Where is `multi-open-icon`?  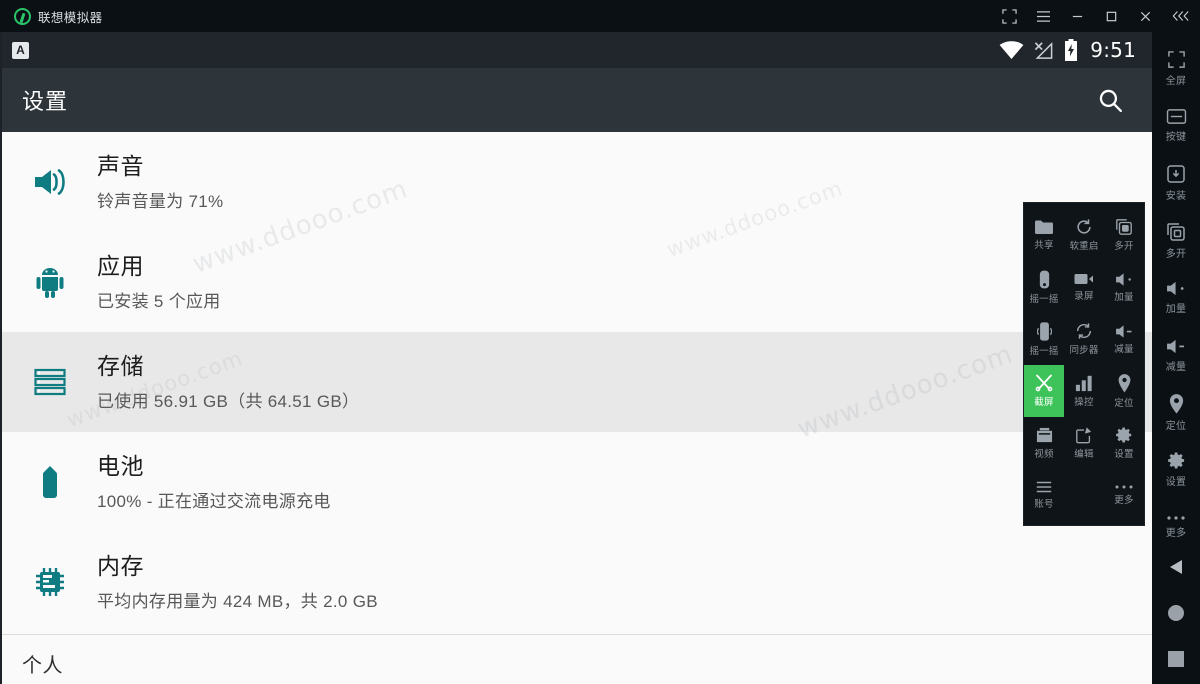 multi-open-icon is located at coordinates (1124, 227).